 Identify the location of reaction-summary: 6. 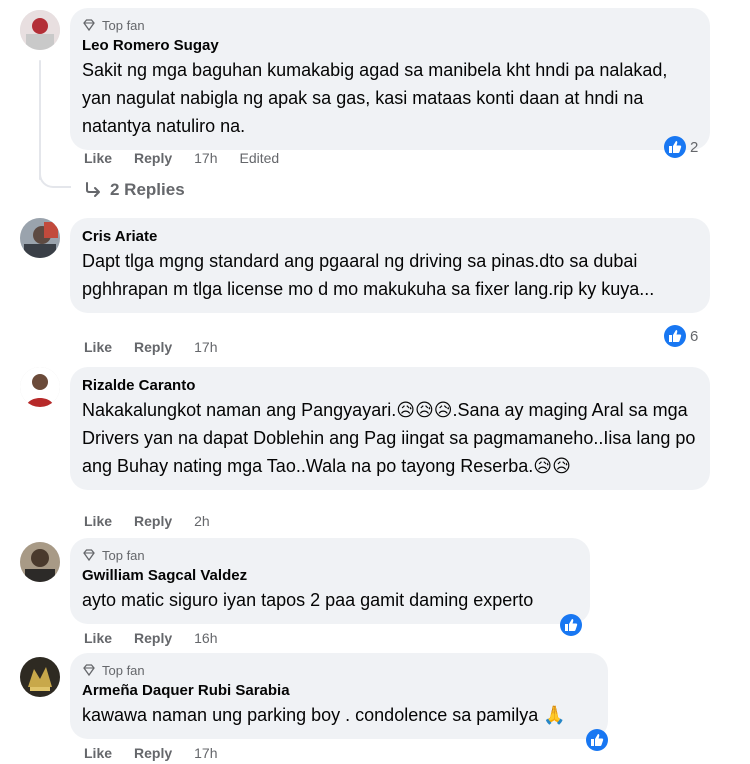
(681, 336).